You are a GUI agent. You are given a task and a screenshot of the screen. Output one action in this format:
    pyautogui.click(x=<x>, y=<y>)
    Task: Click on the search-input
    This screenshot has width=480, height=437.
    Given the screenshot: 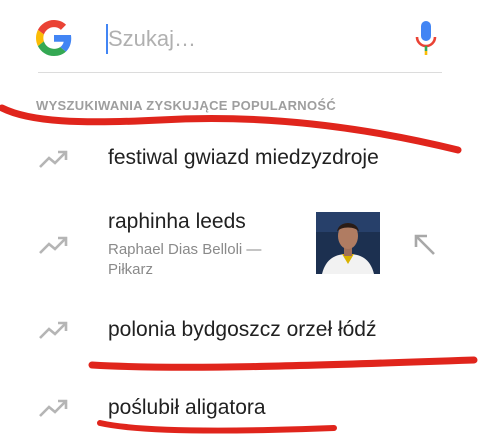 What is the action you would take?
    pyautogui.click(x=253, y=39)
    